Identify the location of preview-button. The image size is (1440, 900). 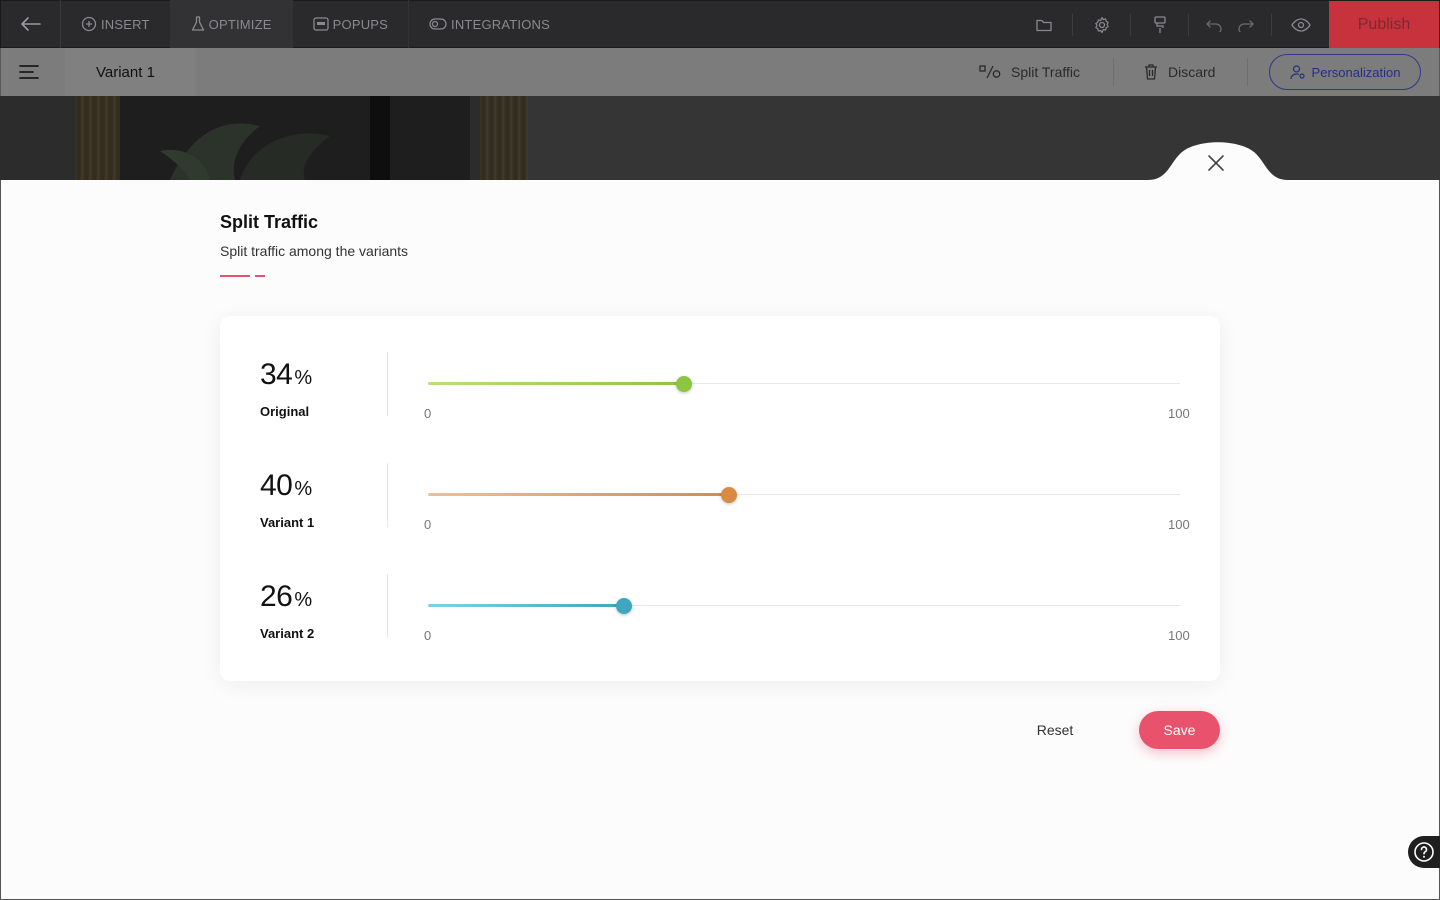
(1300, 25).